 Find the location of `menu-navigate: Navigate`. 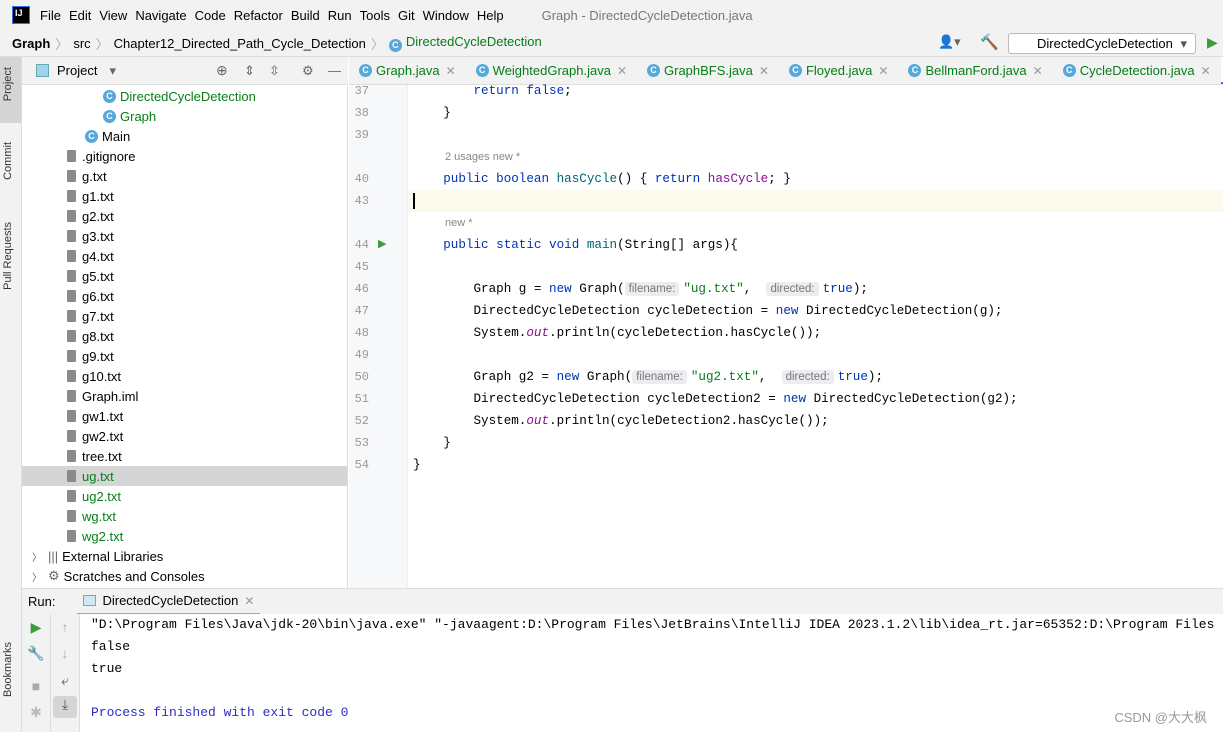

menu-navigate: Navigate is located at coordinates (160, 15).